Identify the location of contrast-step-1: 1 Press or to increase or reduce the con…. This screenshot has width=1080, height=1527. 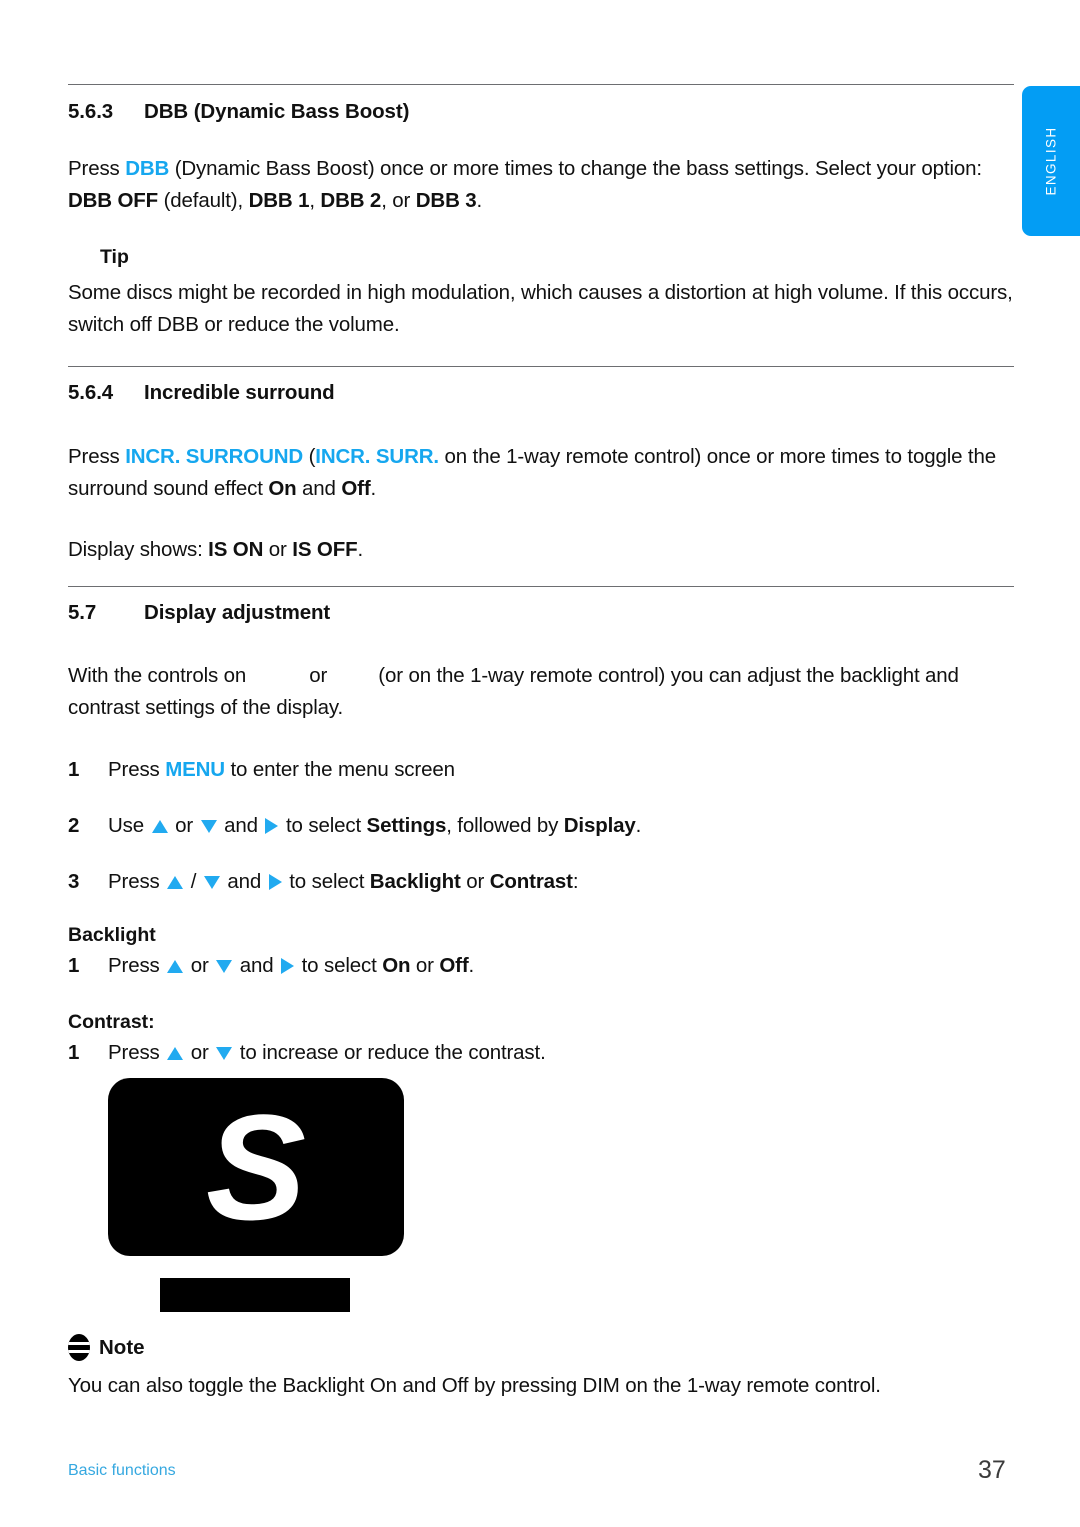
(541, 1053).